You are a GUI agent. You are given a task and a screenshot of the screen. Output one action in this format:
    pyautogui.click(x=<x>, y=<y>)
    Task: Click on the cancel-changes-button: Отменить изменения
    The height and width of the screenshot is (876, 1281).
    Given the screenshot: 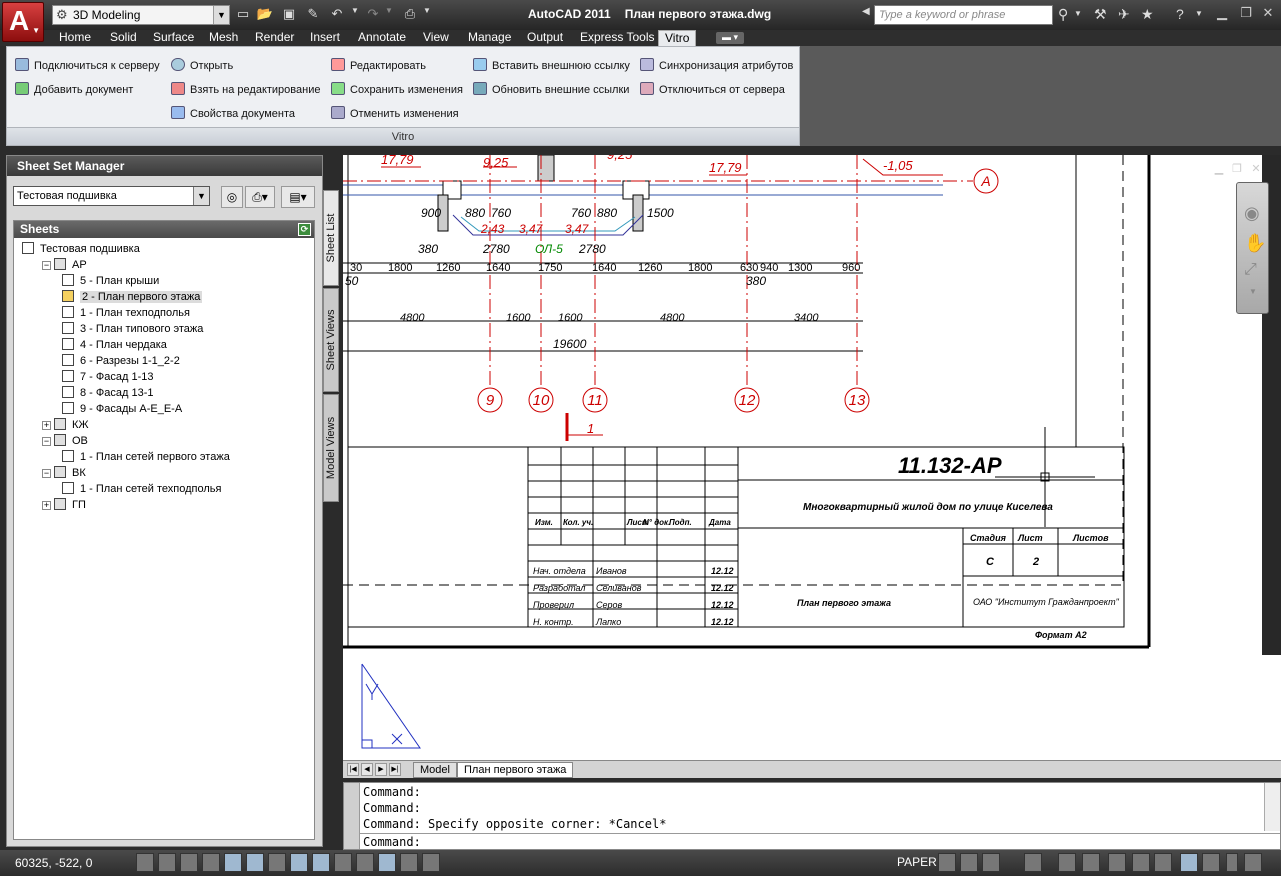 What is the action you would take?
    pyautogui.click(x=395, y=114)
    